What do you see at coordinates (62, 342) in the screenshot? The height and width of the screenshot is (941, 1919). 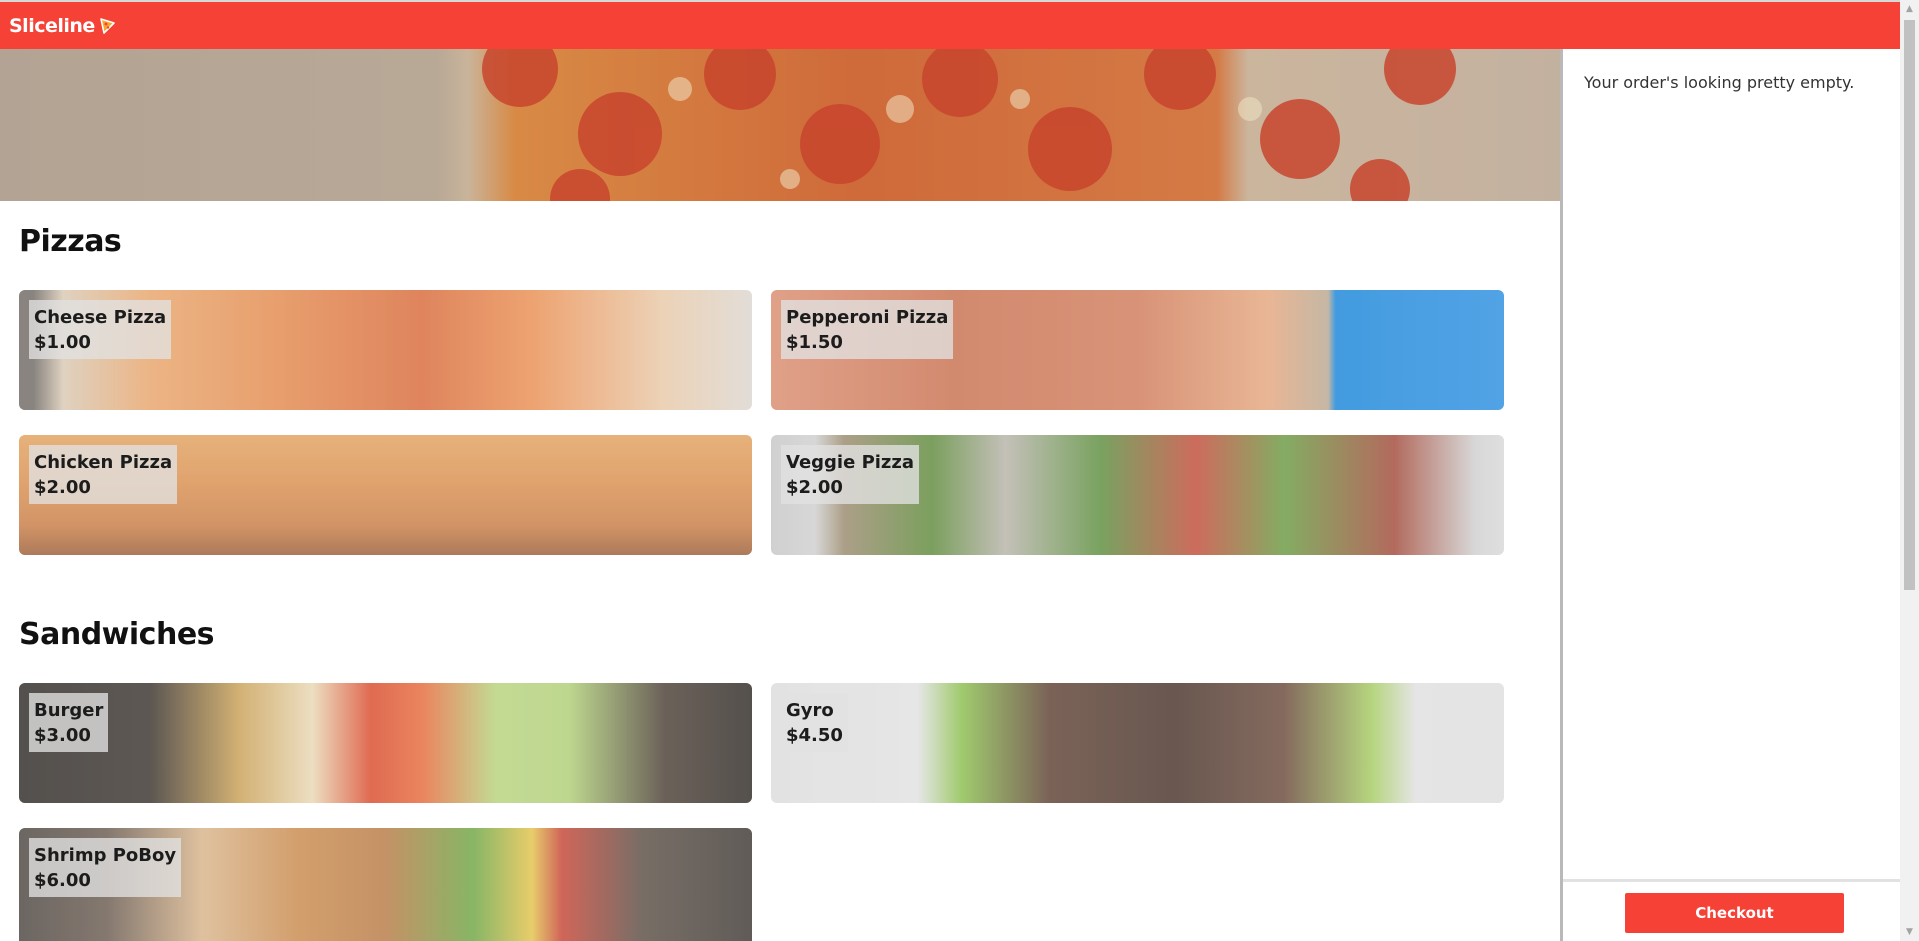 I see `item-price: $1.00` at bounding box center [62, 342].